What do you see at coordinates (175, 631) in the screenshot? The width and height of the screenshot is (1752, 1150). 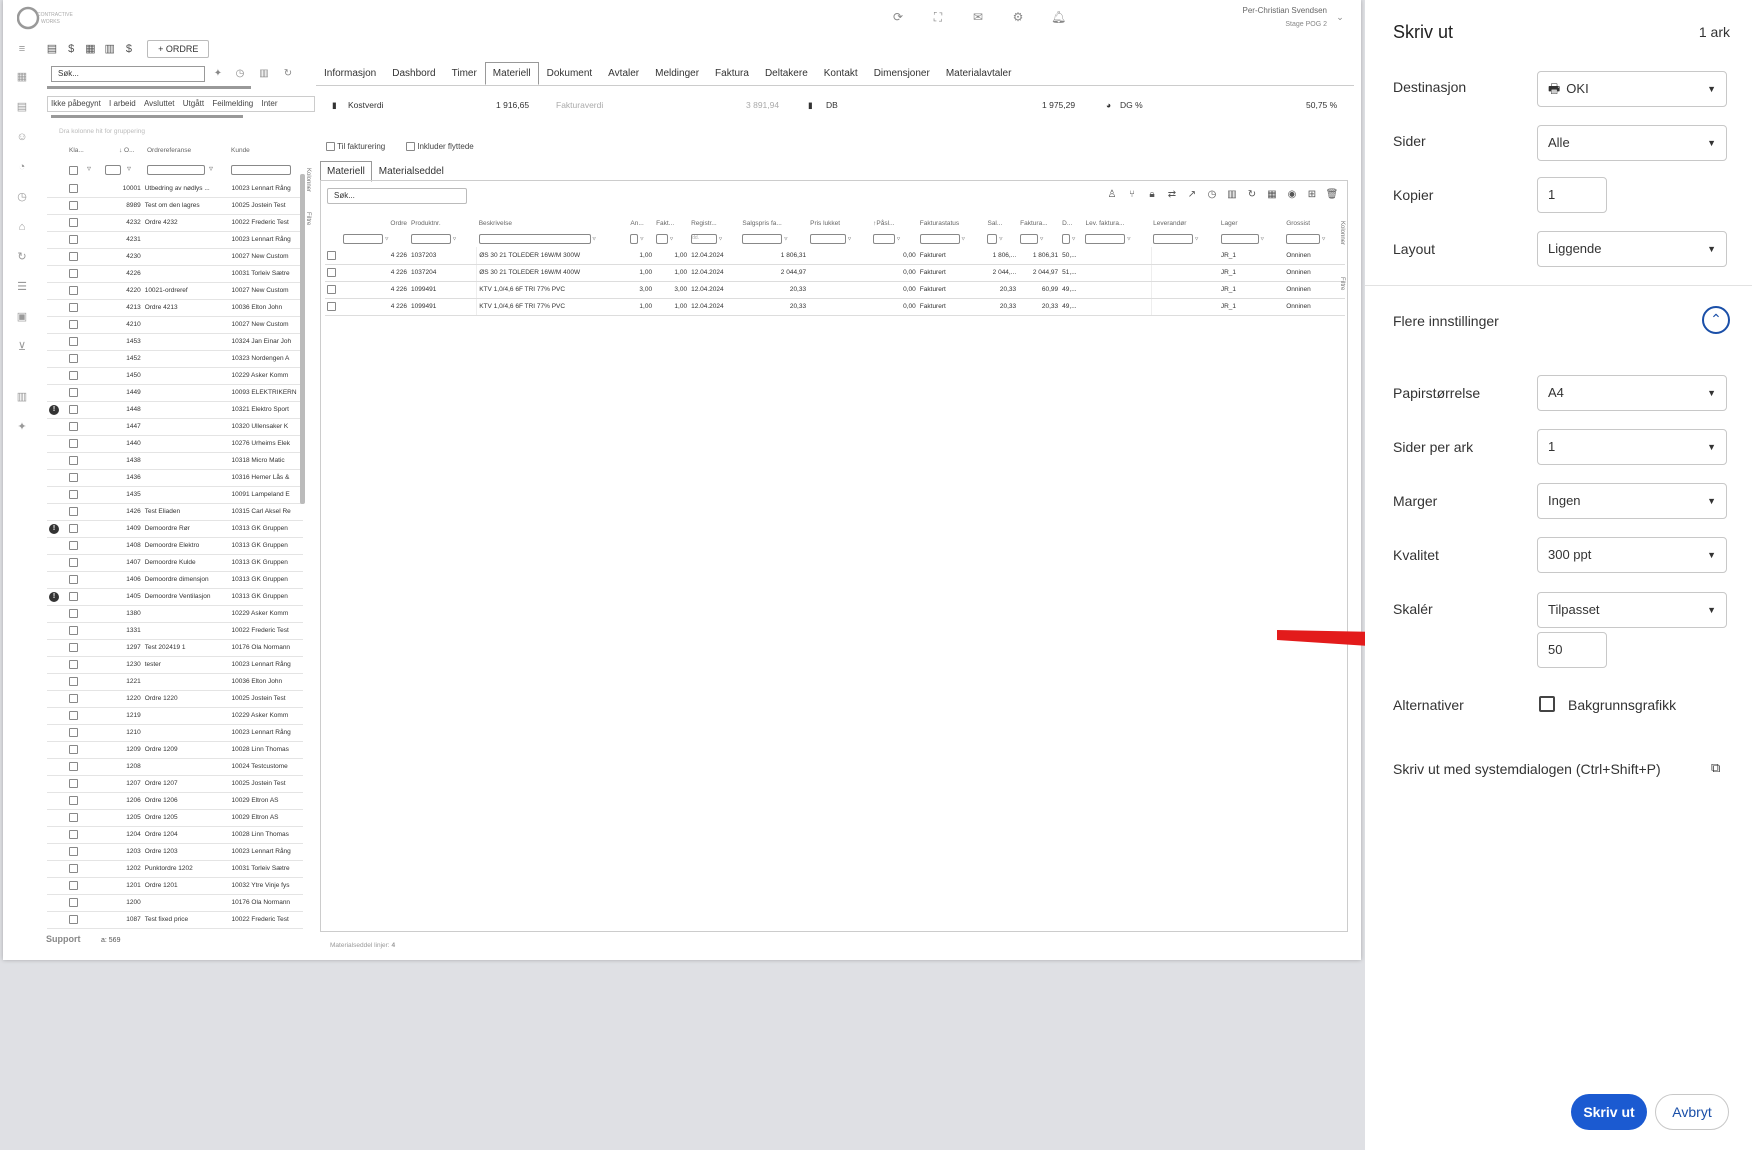 I see `table-row: 1331 10022 Frederic Test` at bounding box center [175, 631].